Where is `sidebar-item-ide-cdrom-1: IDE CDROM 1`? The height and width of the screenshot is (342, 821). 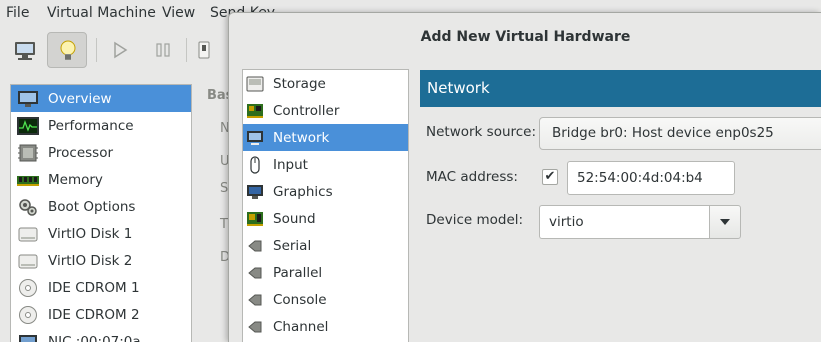
sidebar-item-ide-cdrom-1: IDE CDROM 1 is located at coordinates (101, 287).